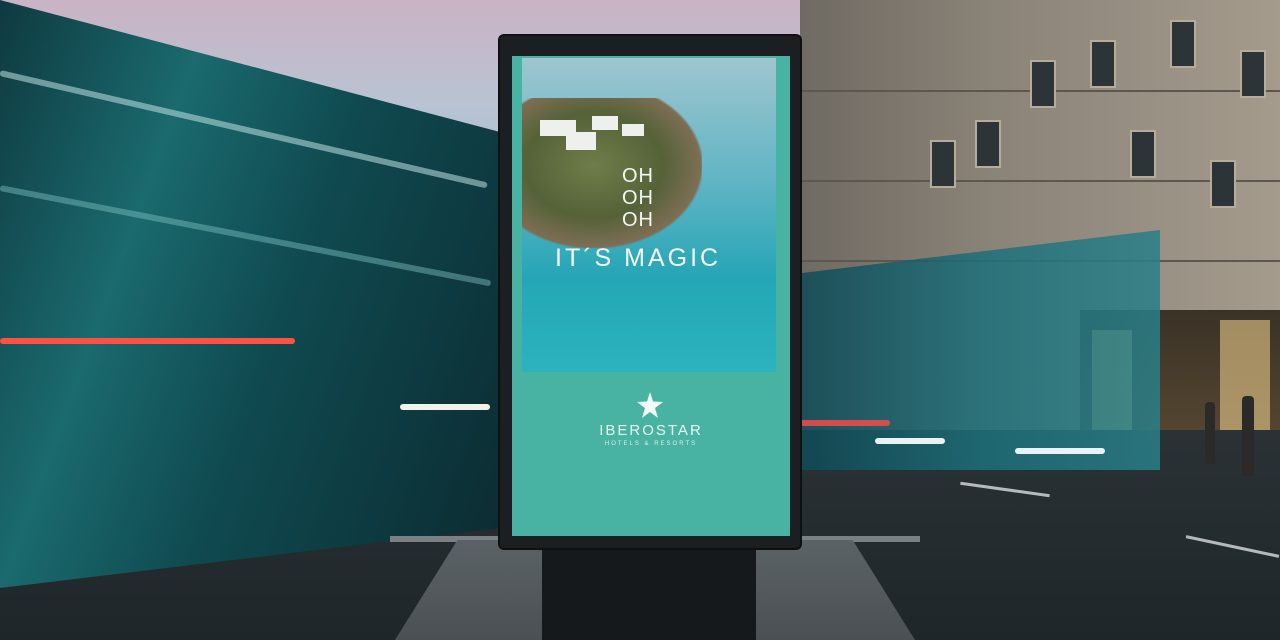  What do you see at coordinates (650, 405) in the screenshot?
I see `star-icon` at bounding box center [650, 405].